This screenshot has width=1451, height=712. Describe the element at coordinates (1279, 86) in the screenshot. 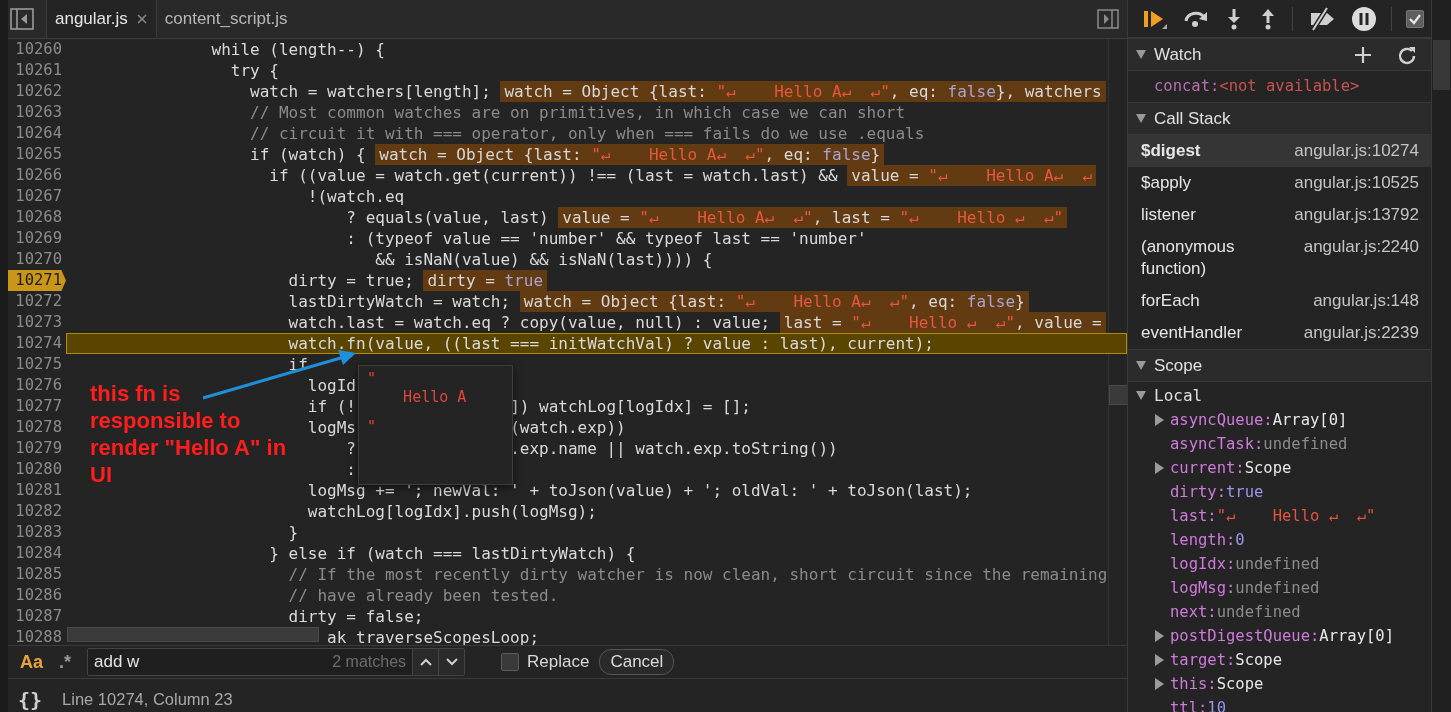

I see `watch-expression: concat:<not available>` at that location.